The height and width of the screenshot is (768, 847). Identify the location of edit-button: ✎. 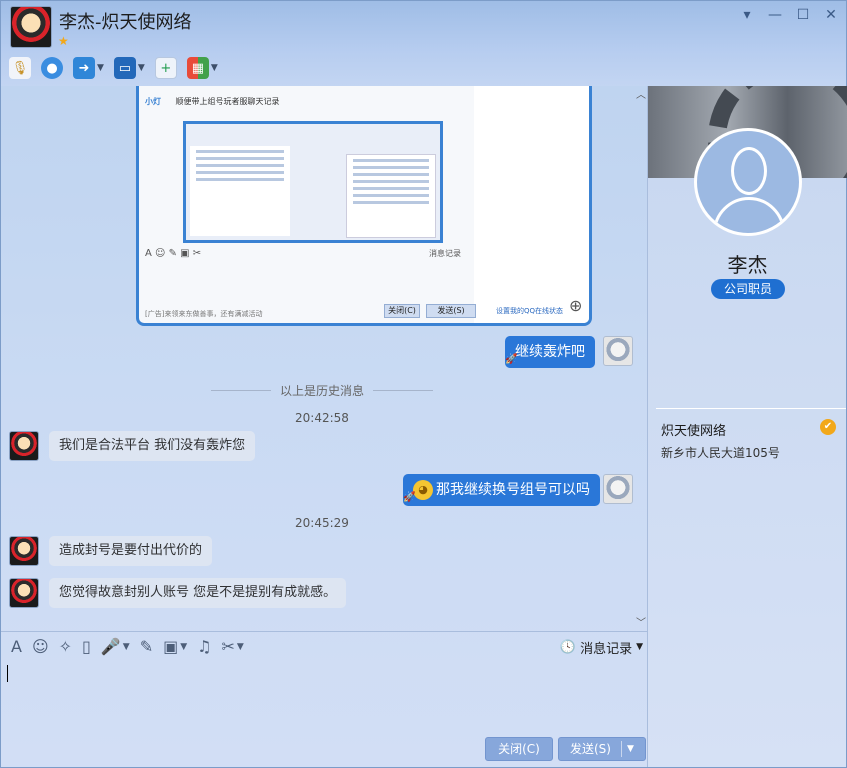
(146, 646).